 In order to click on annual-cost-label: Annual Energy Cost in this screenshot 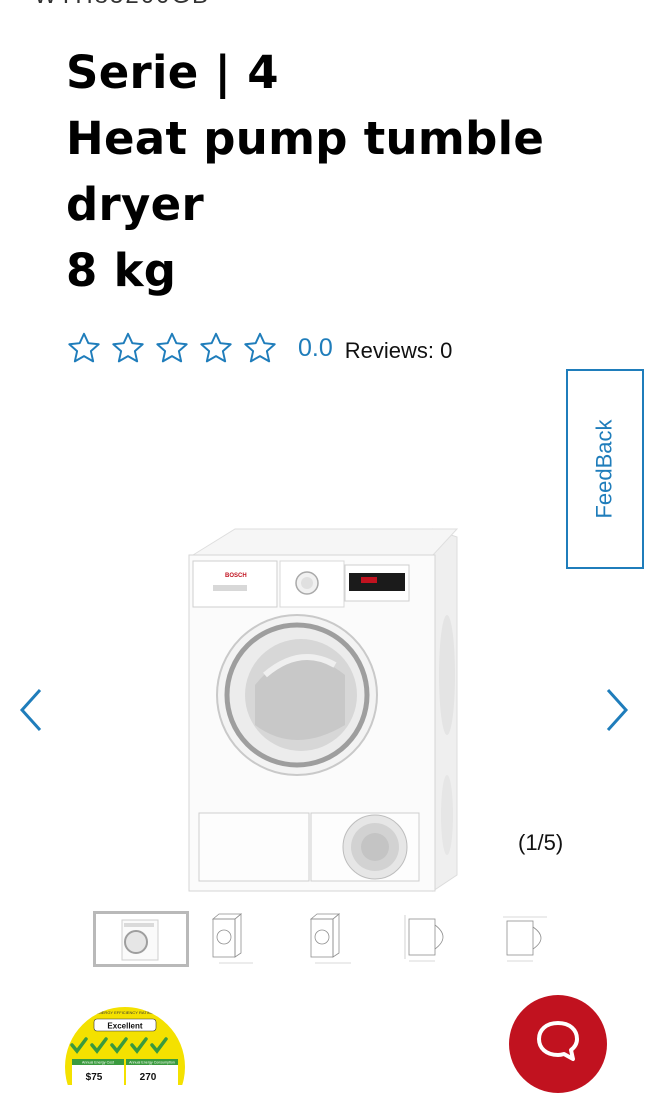, I will do `click(98, 1063)`.